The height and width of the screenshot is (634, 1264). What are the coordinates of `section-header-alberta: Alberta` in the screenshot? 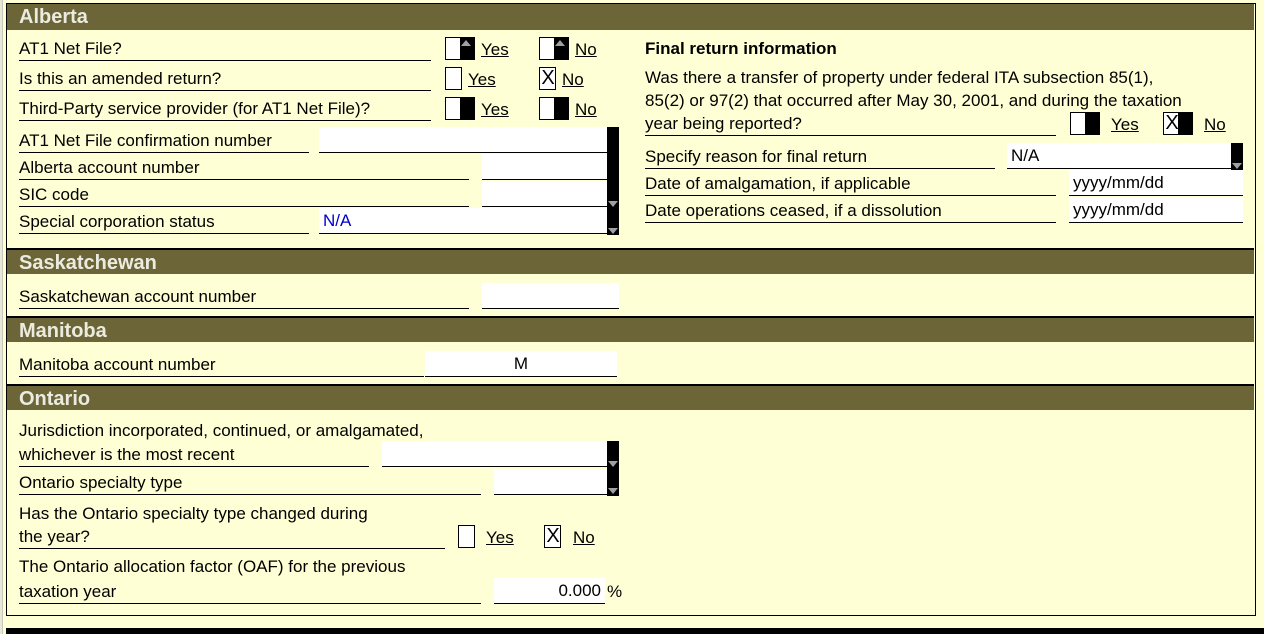 It's located at (630, 17).